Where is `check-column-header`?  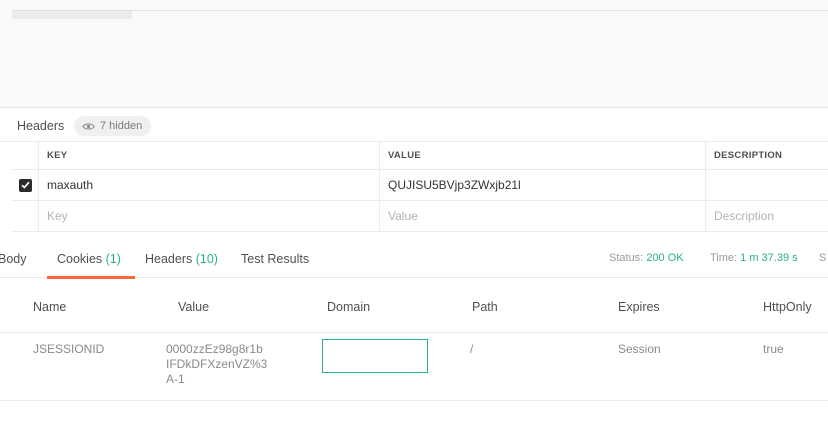 check-column-header is located at coordinates (25, 155).